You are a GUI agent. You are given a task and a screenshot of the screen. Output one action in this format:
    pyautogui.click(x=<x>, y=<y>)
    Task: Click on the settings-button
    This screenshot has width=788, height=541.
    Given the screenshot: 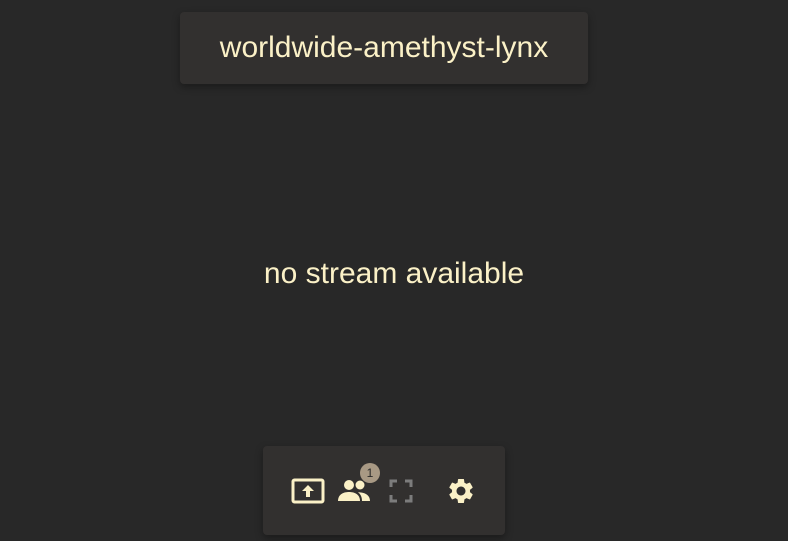 What is the action you would take?
    pyautogui.click(x=461, y=491)
    